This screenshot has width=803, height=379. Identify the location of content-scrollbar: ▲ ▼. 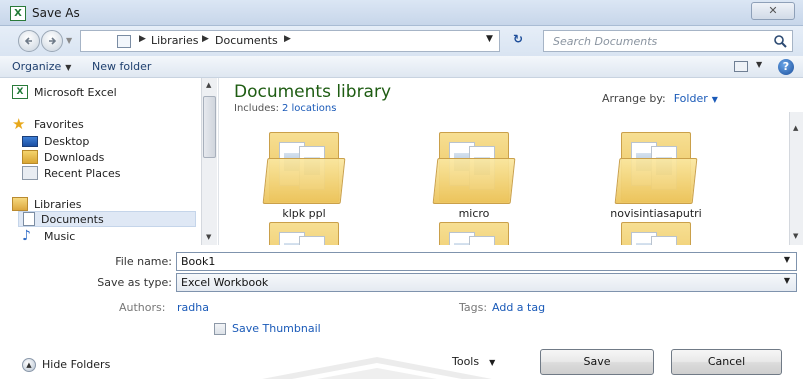
(796, 178).